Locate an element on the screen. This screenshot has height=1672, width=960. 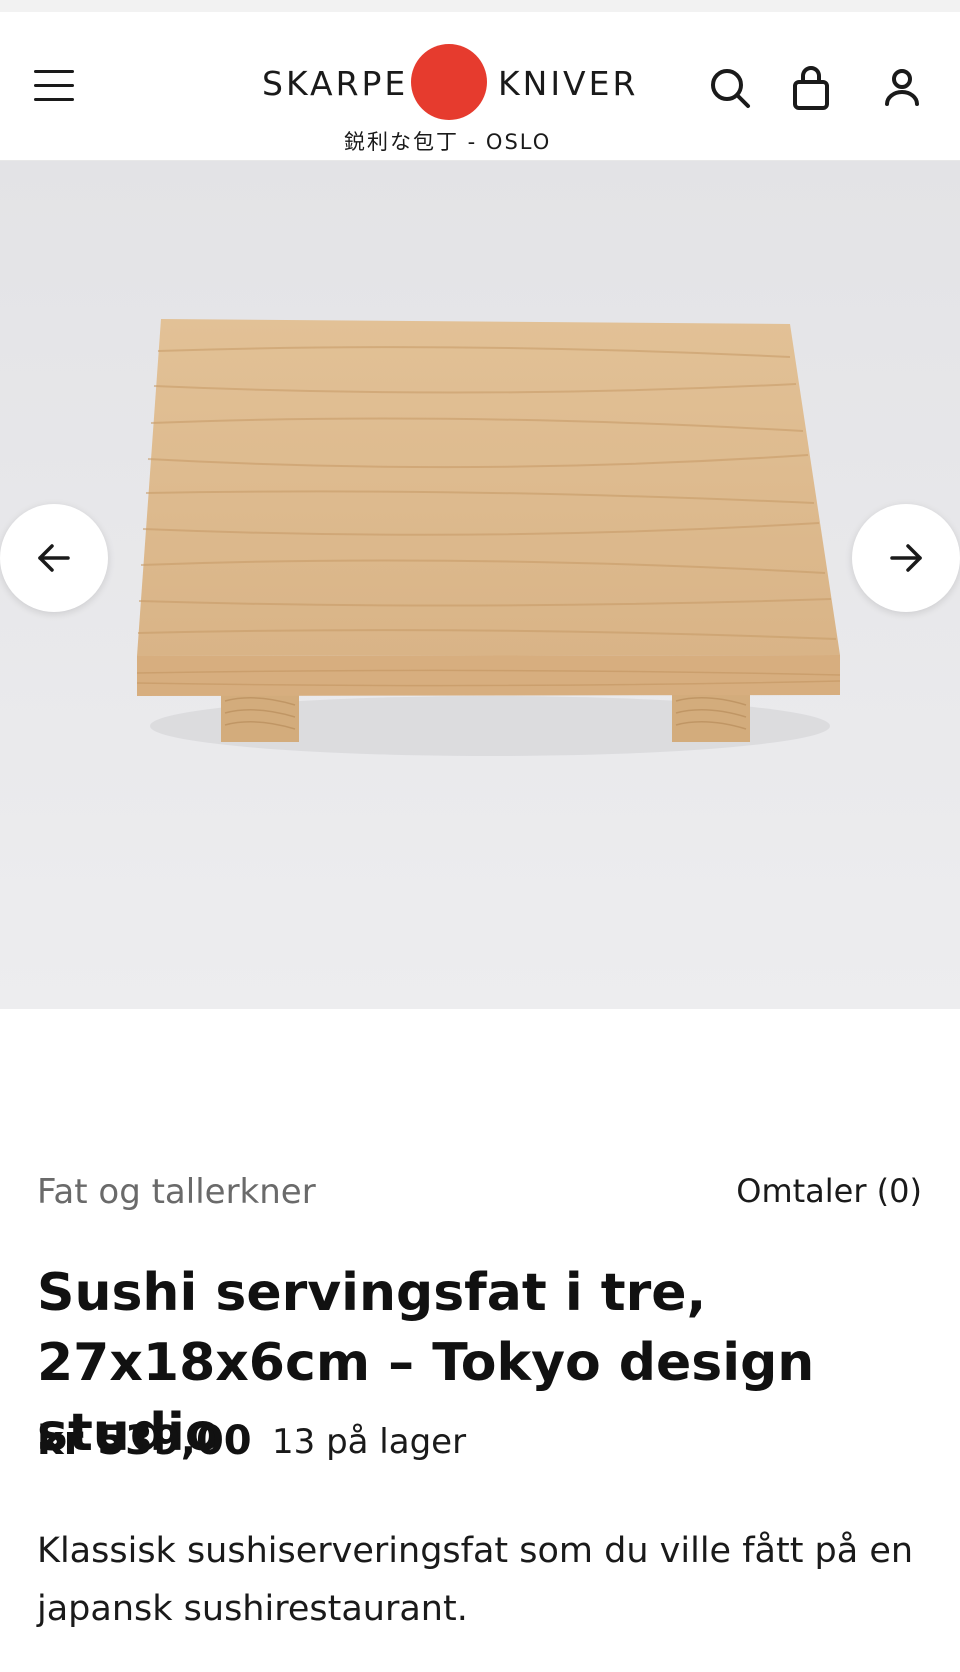
site-logo: SKARPE KNIVER 鋭利な包丁 - OSLO is located at coordinates (444, 92).